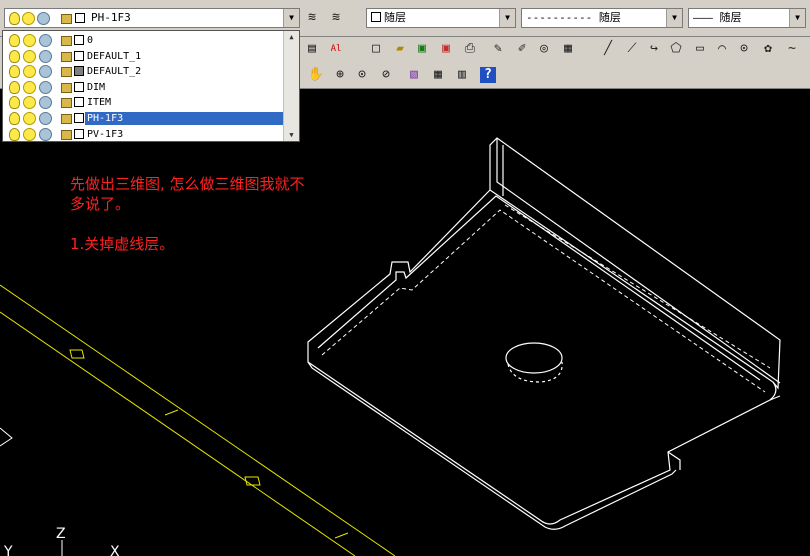 The height and width of the screenshot is (556, 810). I want to click on color-combo: 随层 ▼, so click(441, 18).